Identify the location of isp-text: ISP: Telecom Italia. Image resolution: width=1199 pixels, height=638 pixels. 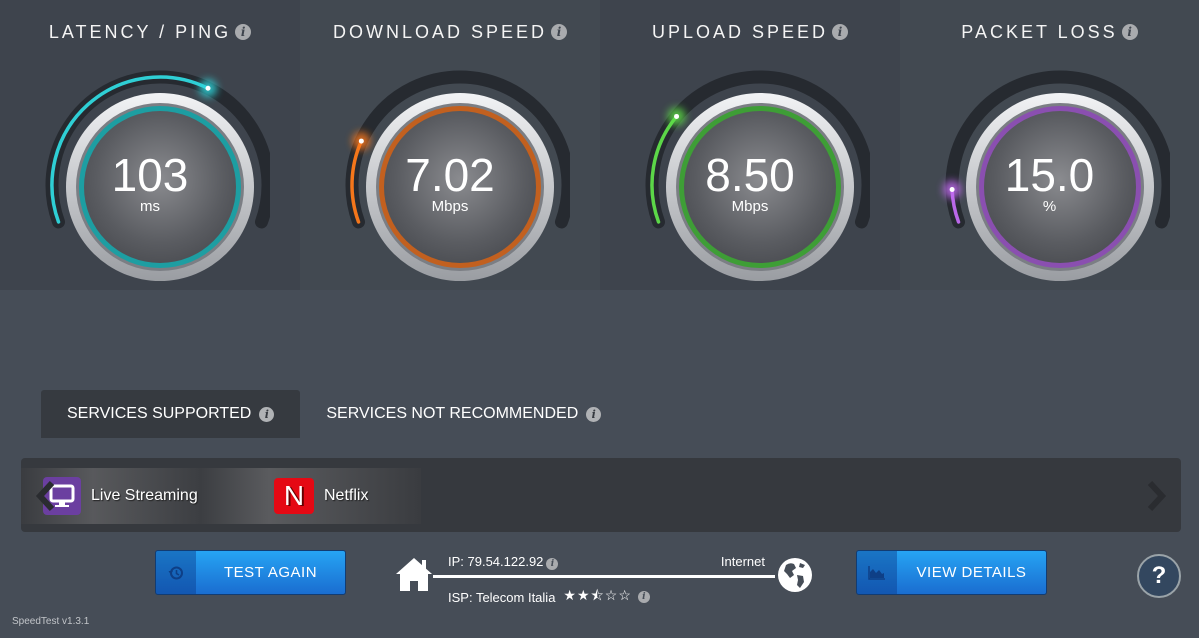
(502, 597).